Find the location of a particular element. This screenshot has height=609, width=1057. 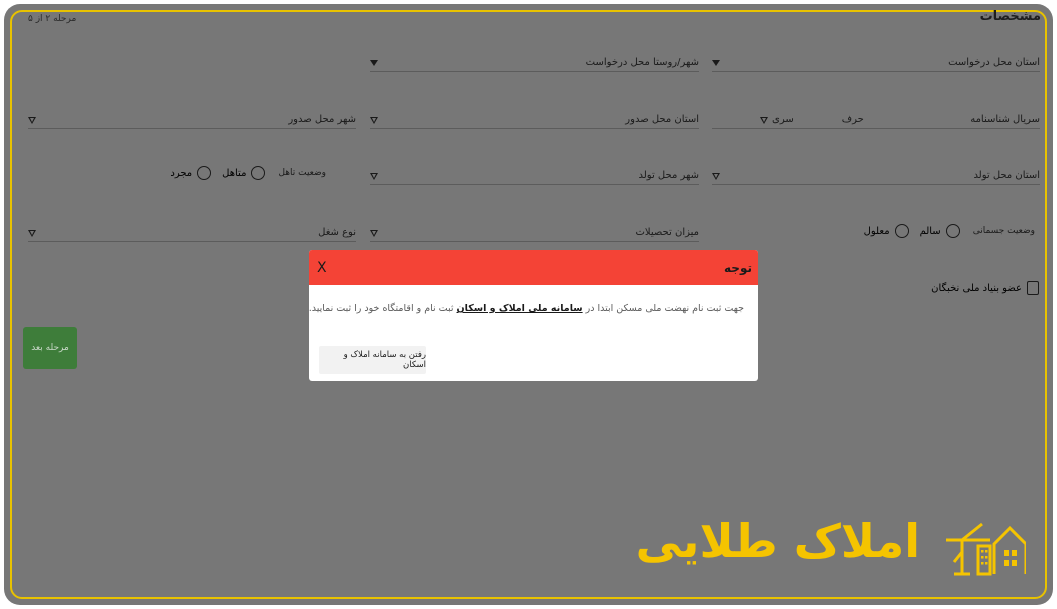

modal-title: توجه is located at coordinates (738, 267).